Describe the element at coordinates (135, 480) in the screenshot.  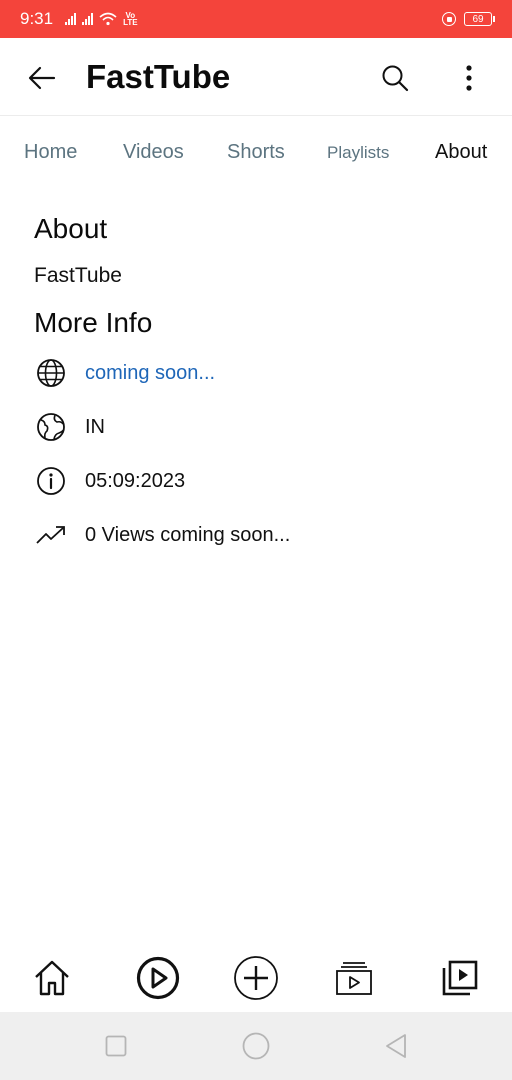
I see `joined-date-text: 05:09:2023` at that location.